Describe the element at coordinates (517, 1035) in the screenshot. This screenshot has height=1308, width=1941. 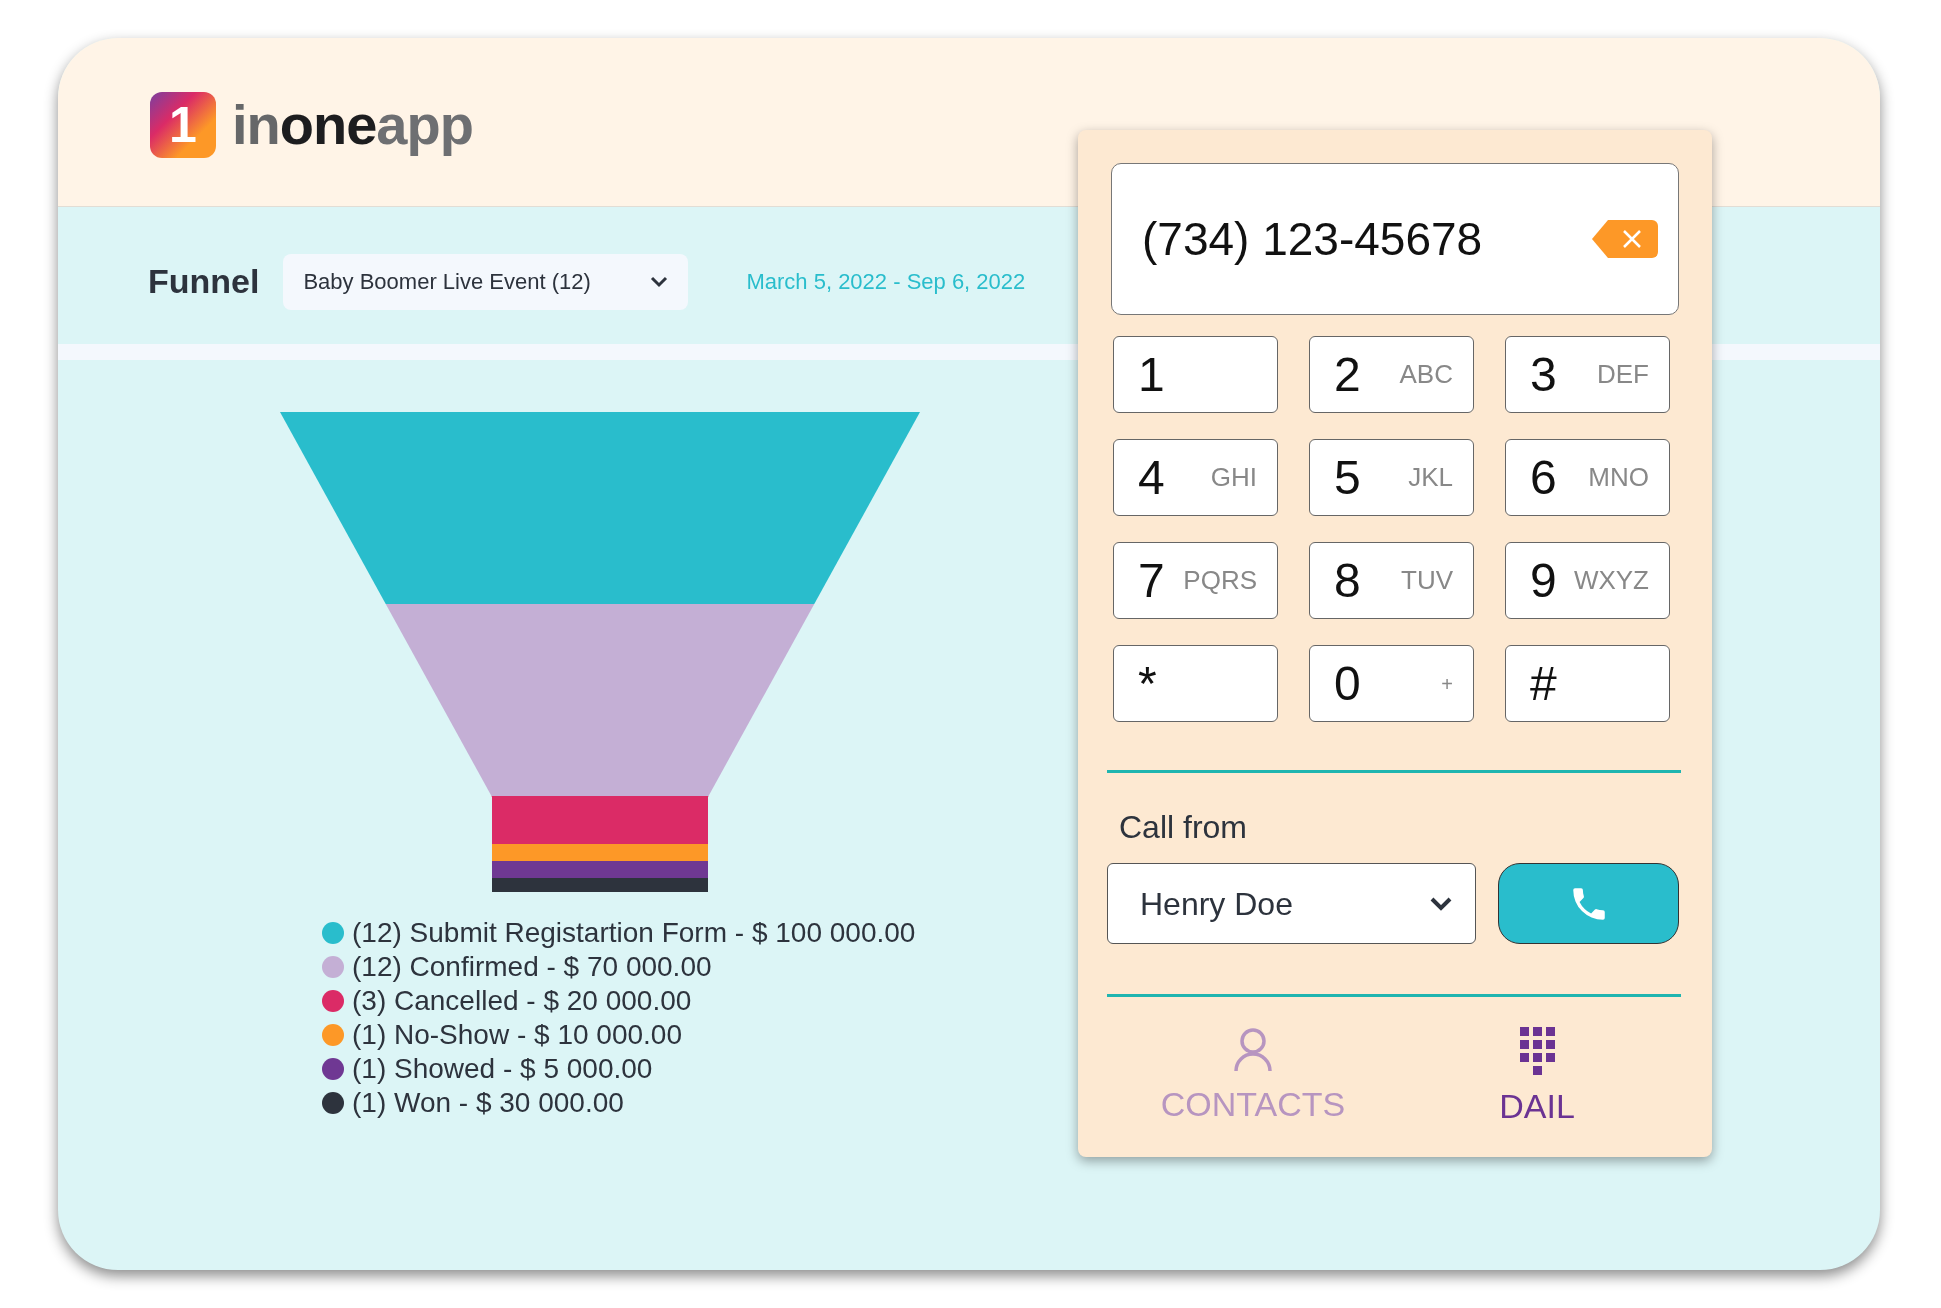
I see `legend-label: (1) No-Show - $ 10 000.00` at that location.